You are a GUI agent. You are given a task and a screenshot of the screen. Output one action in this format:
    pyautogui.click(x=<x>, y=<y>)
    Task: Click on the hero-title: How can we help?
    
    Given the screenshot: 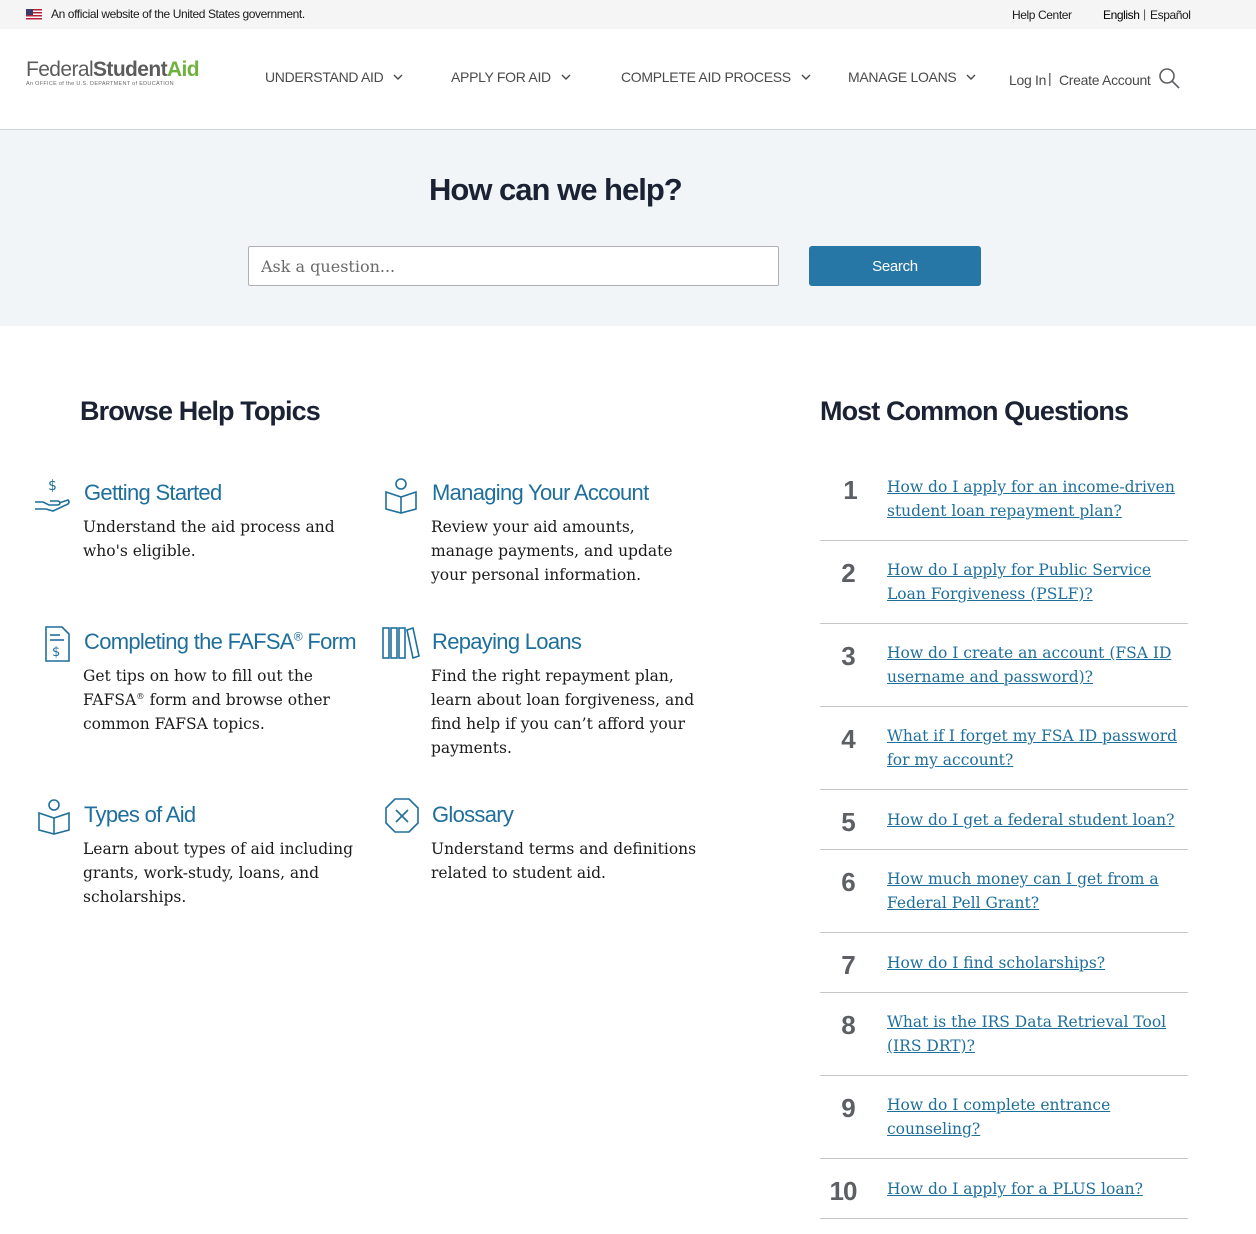 What is the action you would take?
    pyautogui.click(x=556, y=189)
    